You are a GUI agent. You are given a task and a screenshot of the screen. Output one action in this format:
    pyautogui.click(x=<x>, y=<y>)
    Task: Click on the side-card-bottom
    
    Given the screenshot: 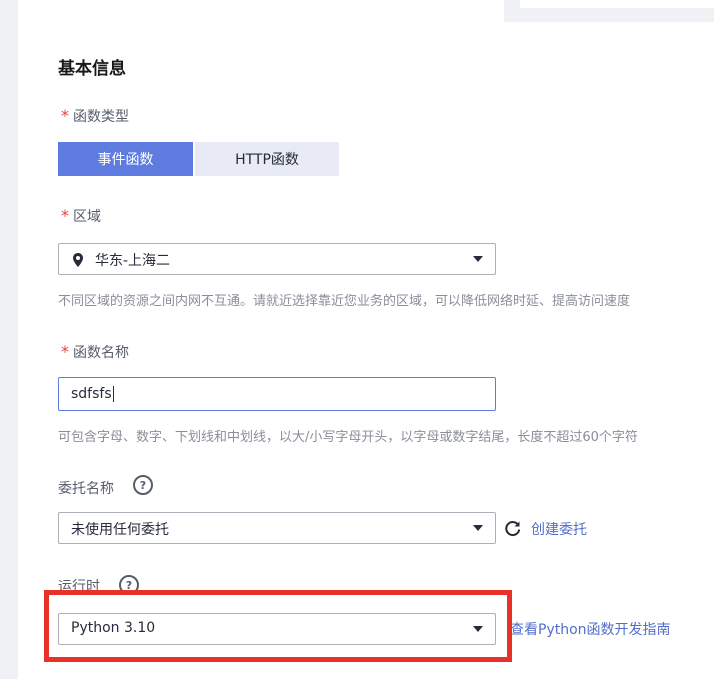 What is the action you would take?
    pyautogui.click(x=617, y=4)
    